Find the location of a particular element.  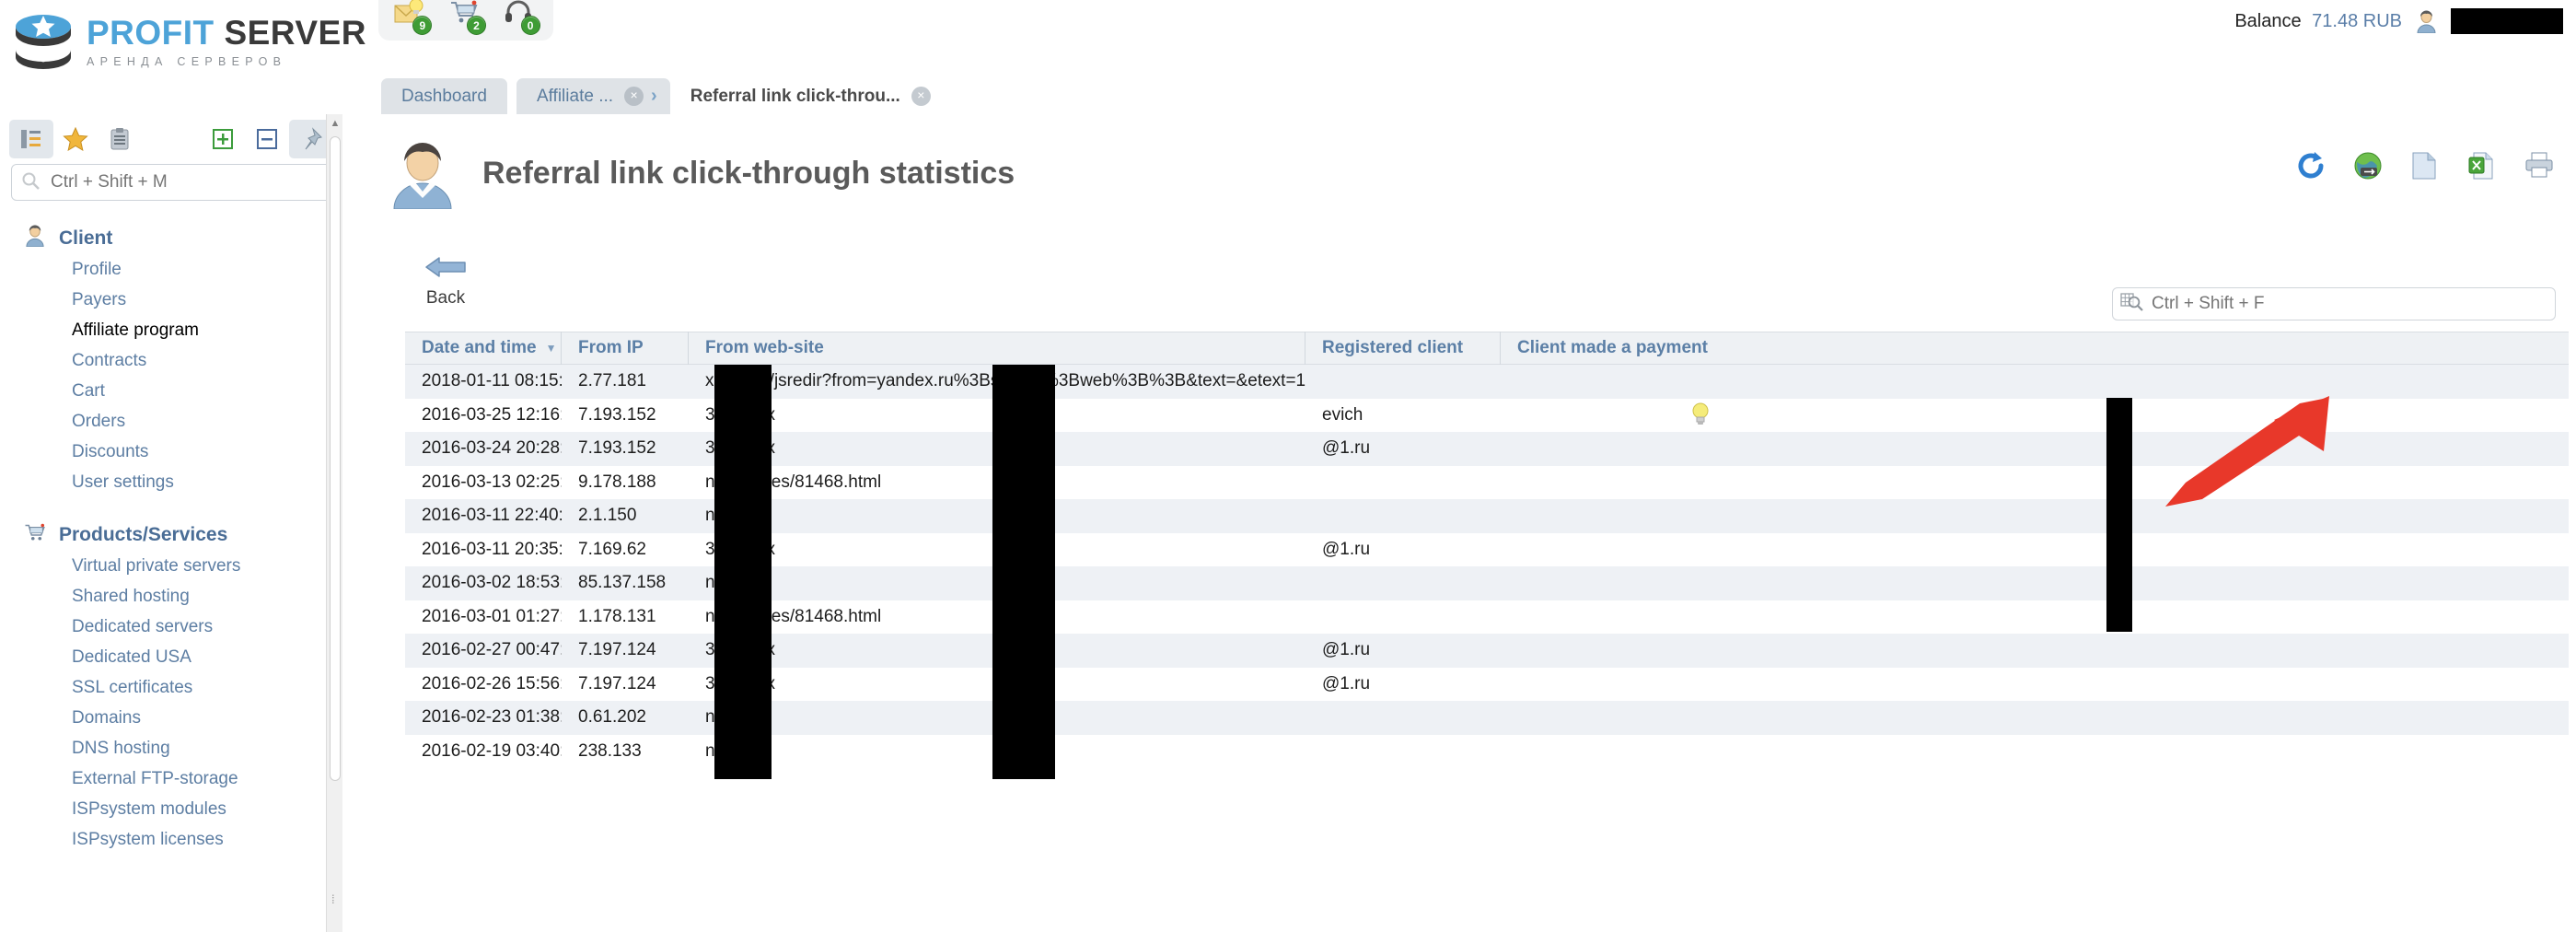

sidebar-item-contracts: Contracts is located at coordinates (171, 360).